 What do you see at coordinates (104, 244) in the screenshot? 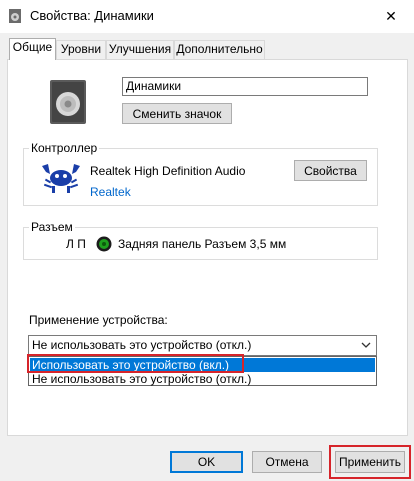
I see `jack-green-icon` at bounding box center [104, 244].